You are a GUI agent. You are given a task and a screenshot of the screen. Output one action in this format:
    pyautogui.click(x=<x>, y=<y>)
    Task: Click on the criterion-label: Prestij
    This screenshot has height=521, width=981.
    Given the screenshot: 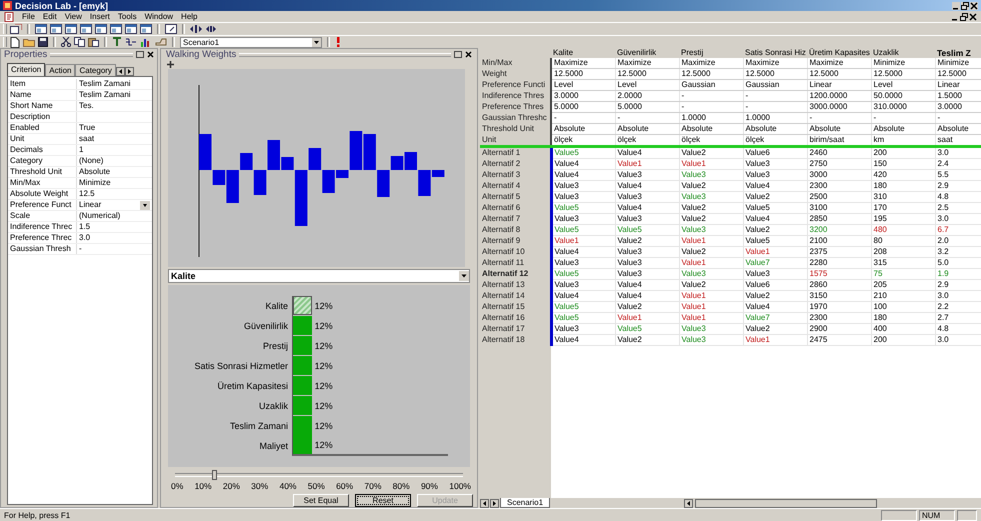 What is the action you would take?
    pyautogui.click(x=275, y=346)
    